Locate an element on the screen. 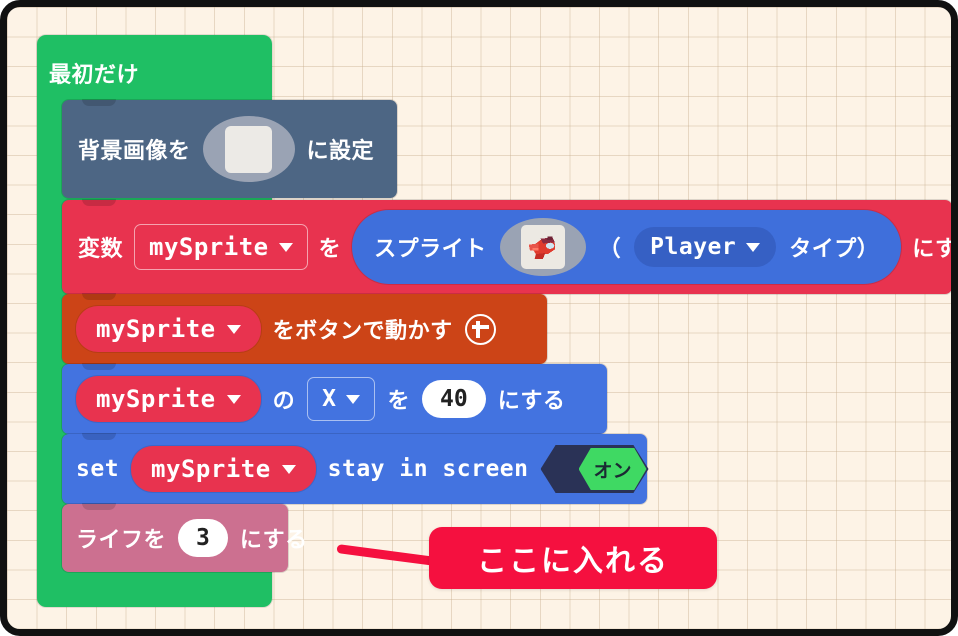  airplane-sprite-thumbnail-frame is located at coordinates (542, 247).